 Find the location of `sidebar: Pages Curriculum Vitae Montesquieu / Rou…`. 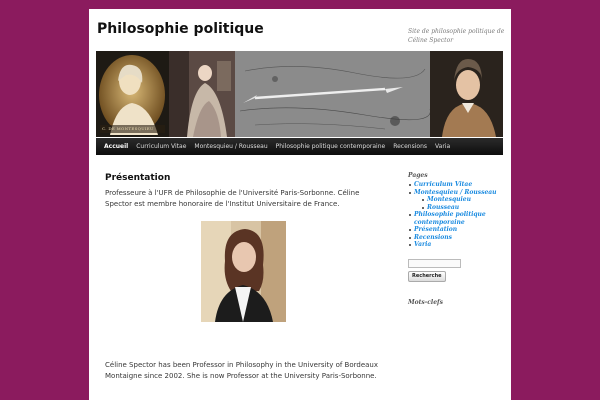

sidebar: Pages Curriculum Vitae Montesquieu / Rou… is located at coordinates (457, 239).